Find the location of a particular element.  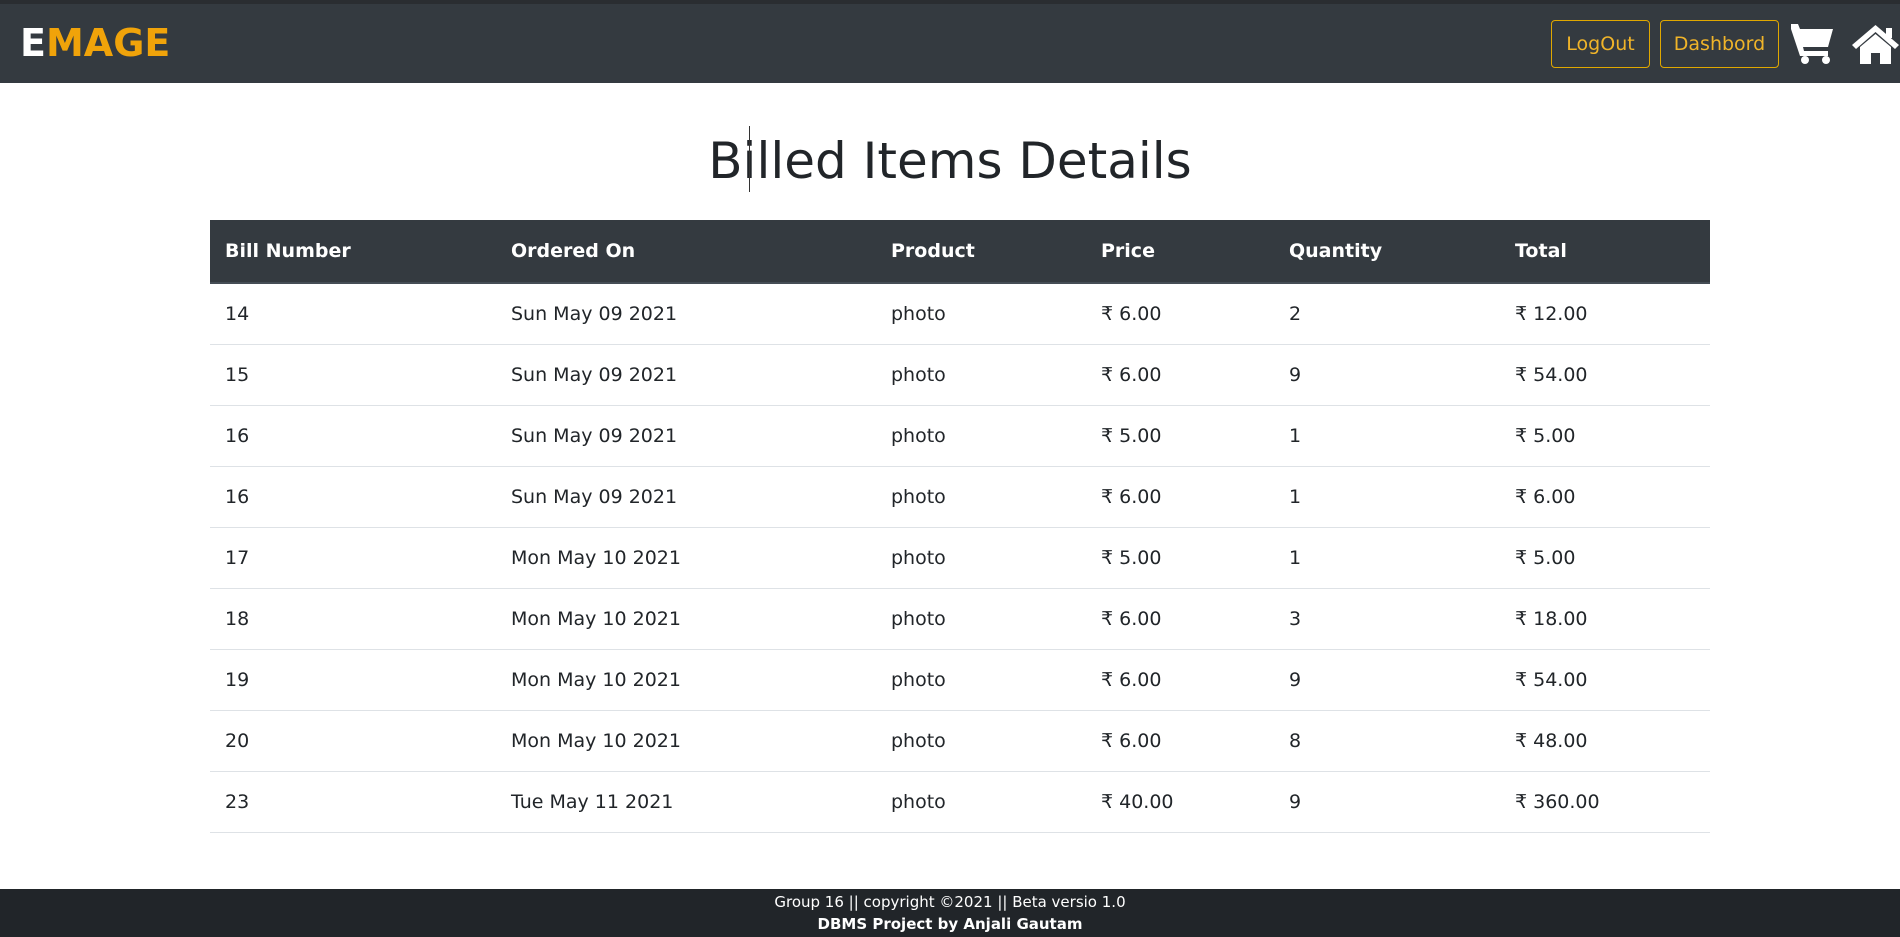

cell-bill-number: 20 is located at coordinates (237, 740).